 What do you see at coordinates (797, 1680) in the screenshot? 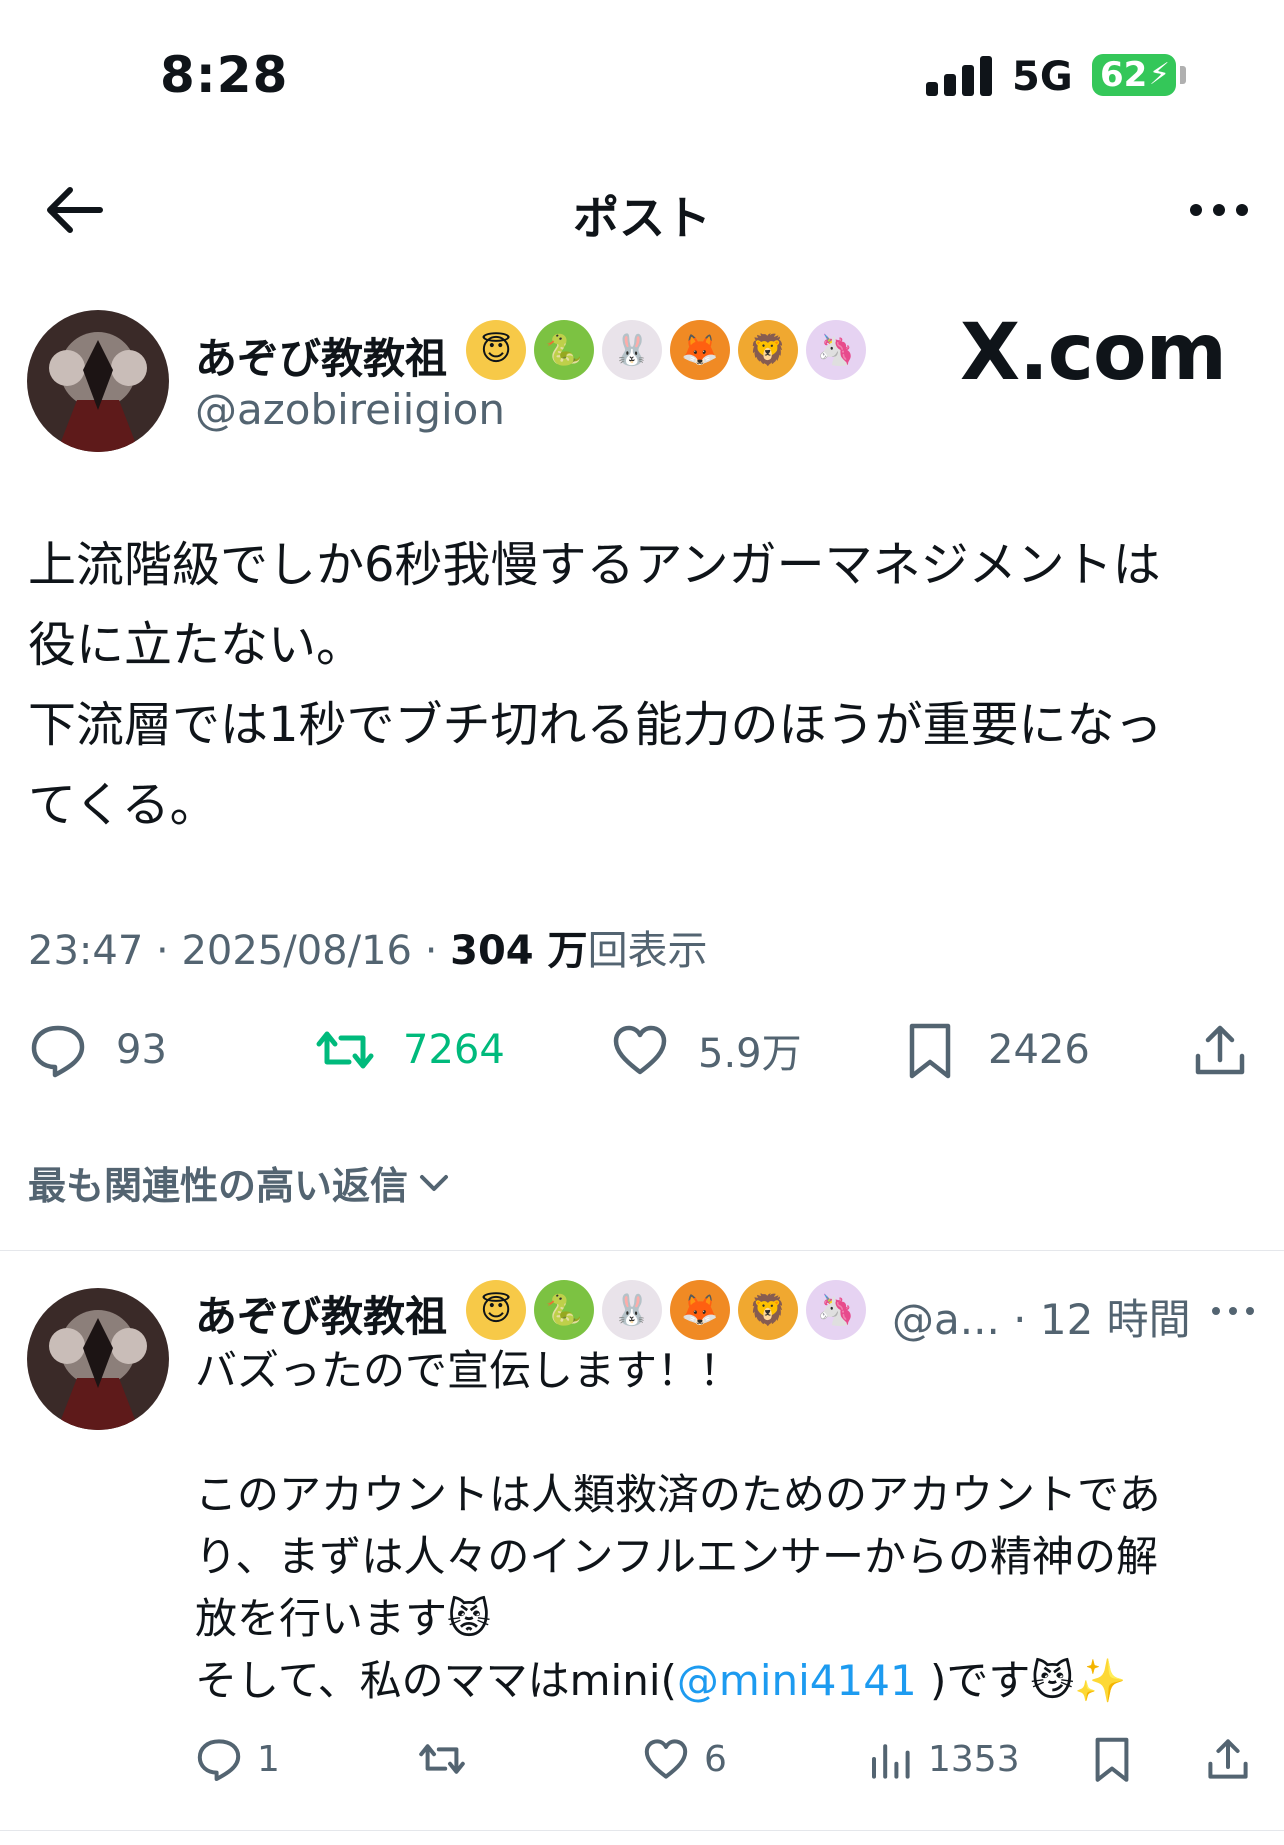
I see `mention-link: @mini4141` at bounding box center [797, 1680].